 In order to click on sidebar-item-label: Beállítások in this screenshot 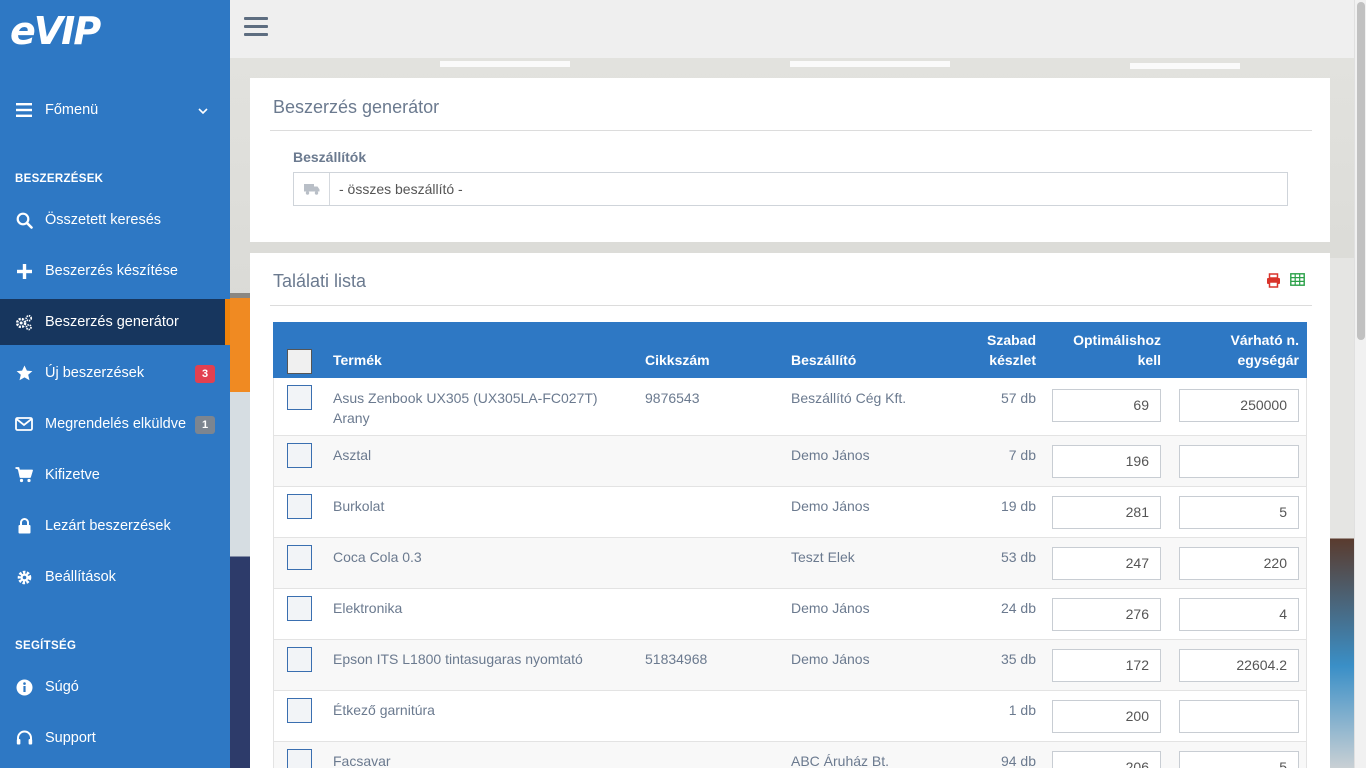, I will do `click(80, 577)`.